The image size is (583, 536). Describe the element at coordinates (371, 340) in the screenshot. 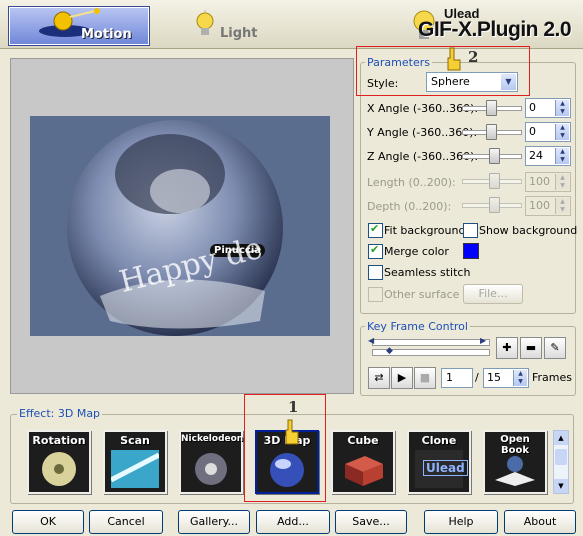

I see `timeline-start-icon: ◀` at that location.